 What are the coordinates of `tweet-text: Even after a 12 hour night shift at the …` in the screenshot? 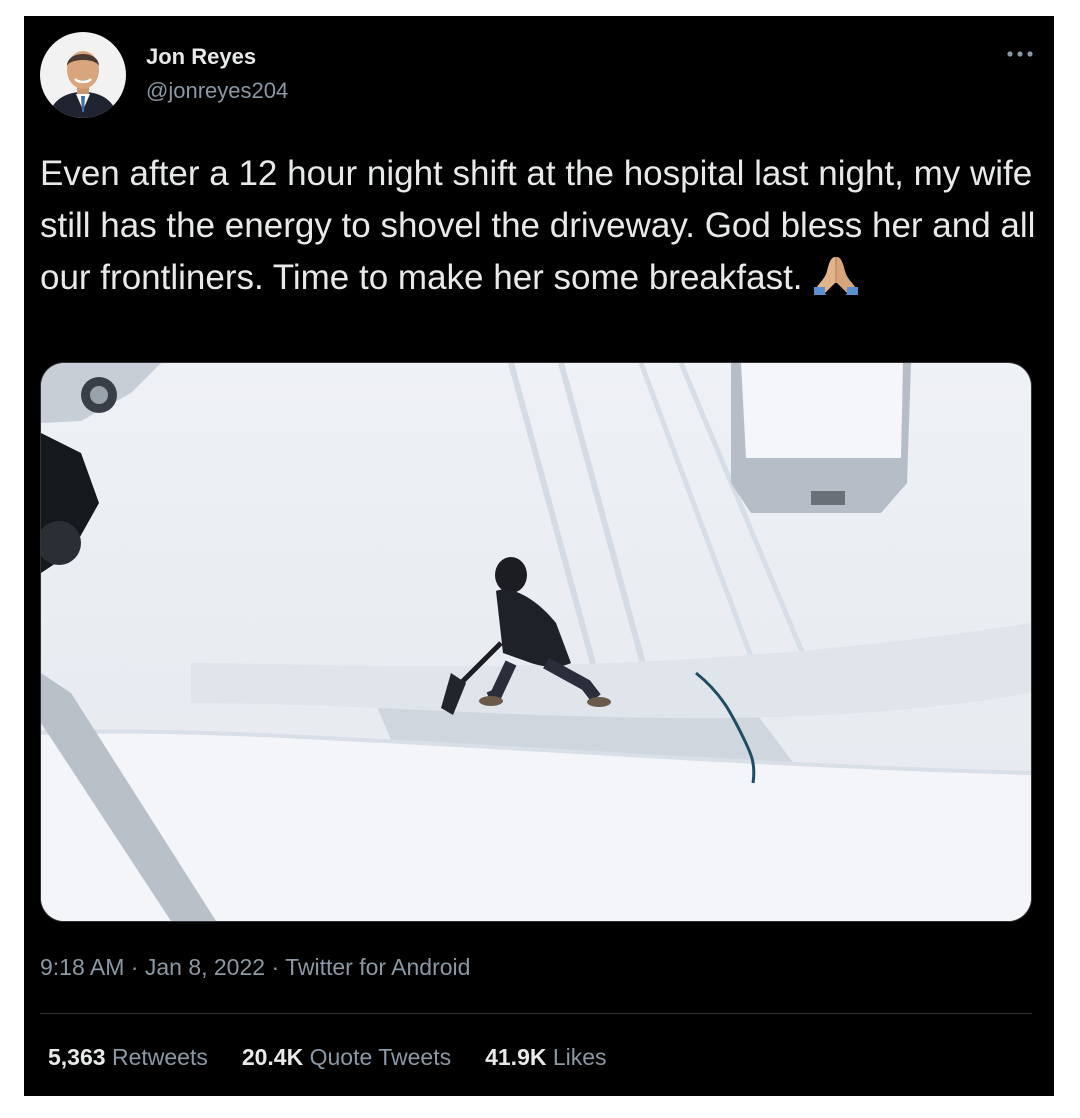 It's located at (540, 229).